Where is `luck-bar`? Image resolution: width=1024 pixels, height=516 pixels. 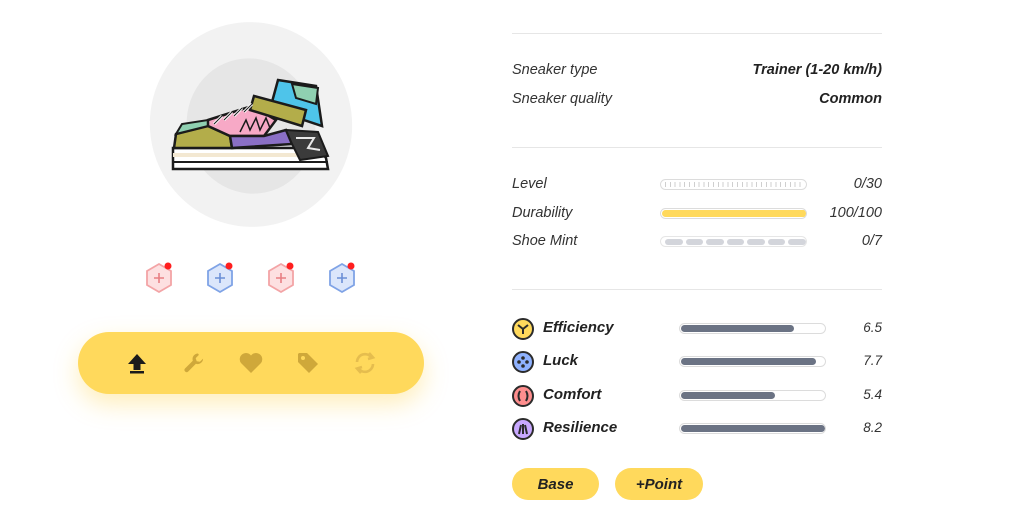
luck-bar is located at coordinates (752, 361).